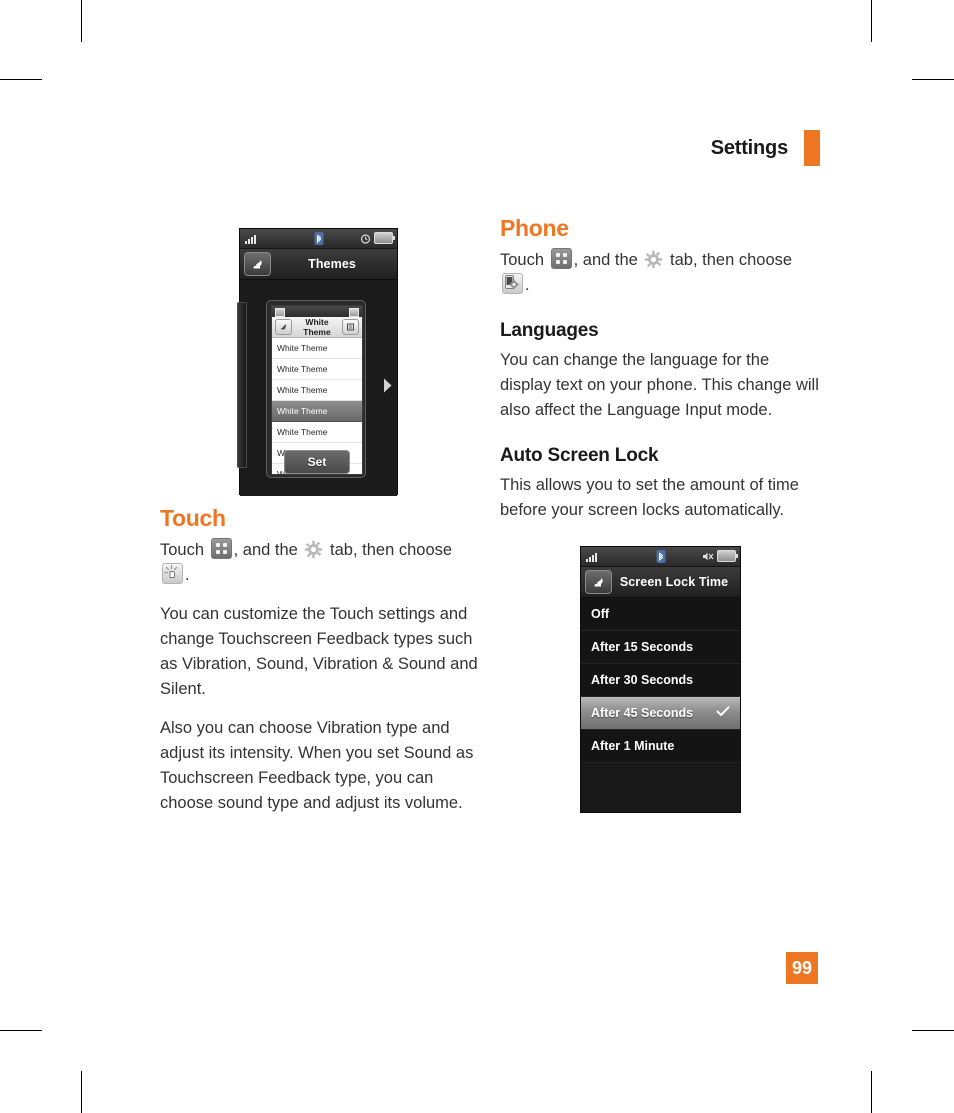 The width and height of the screenshot is (954, 1113). Describe the element at coordinates (933, 1030) in the screenshot. I see `crop-mark-bottom-right-horizontal` at that location.